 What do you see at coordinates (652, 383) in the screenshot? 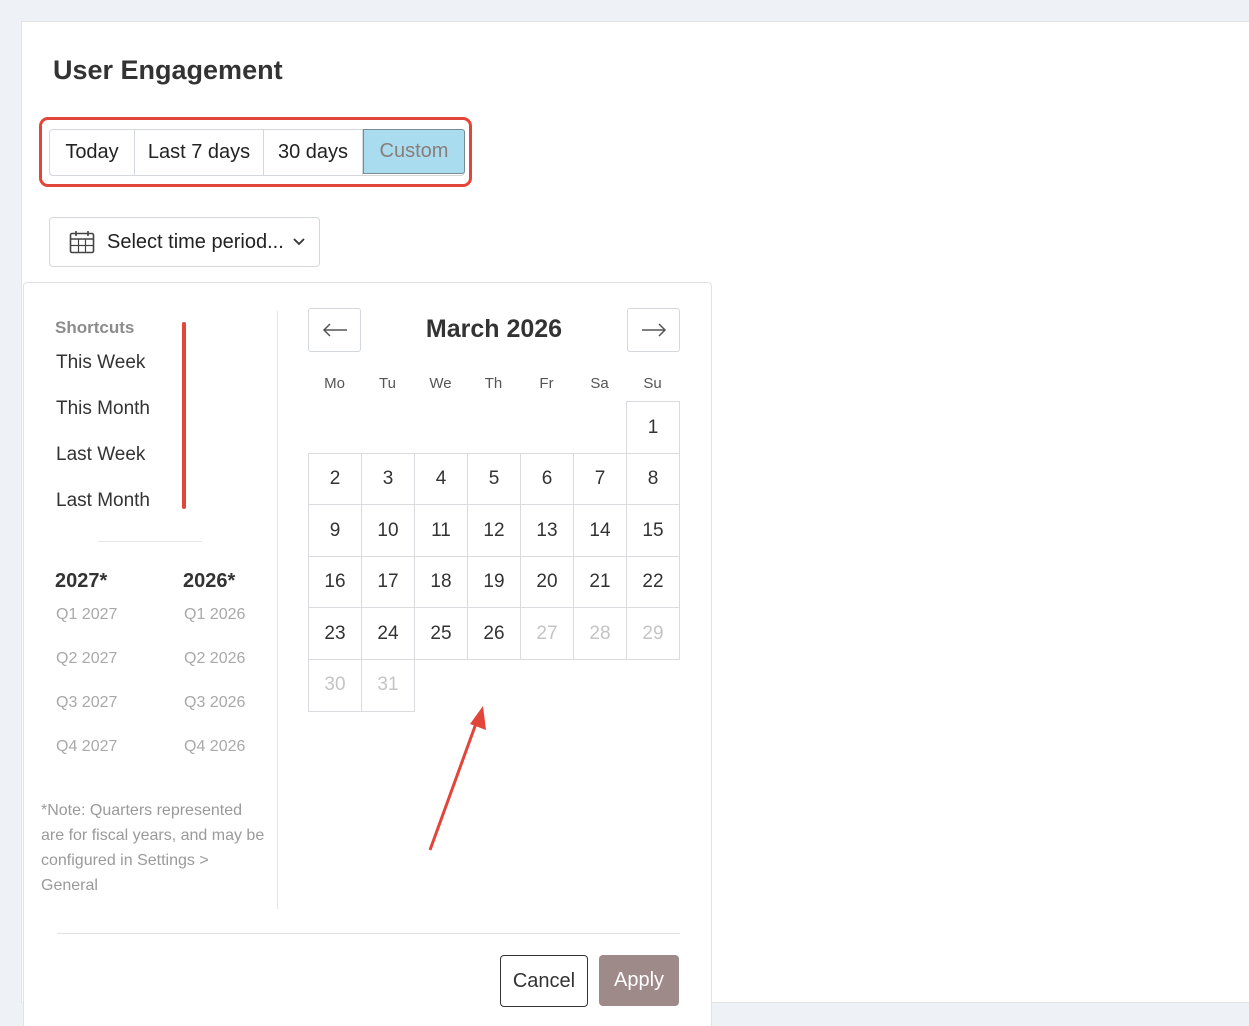
I see `weekday-label: Su` at bounding box center [652, 383].